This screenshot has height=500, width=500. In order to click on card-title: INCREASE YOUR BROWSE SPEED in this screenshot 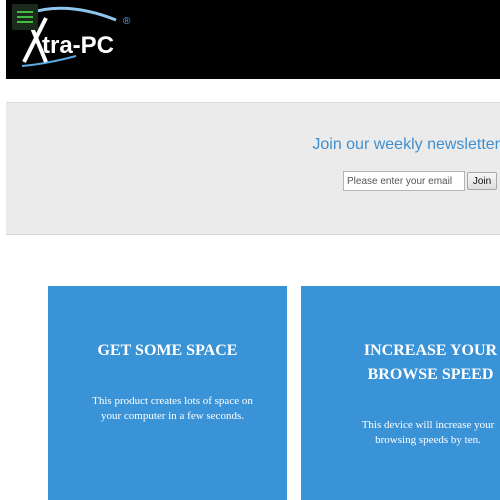, I will do `click(430, 362)`.